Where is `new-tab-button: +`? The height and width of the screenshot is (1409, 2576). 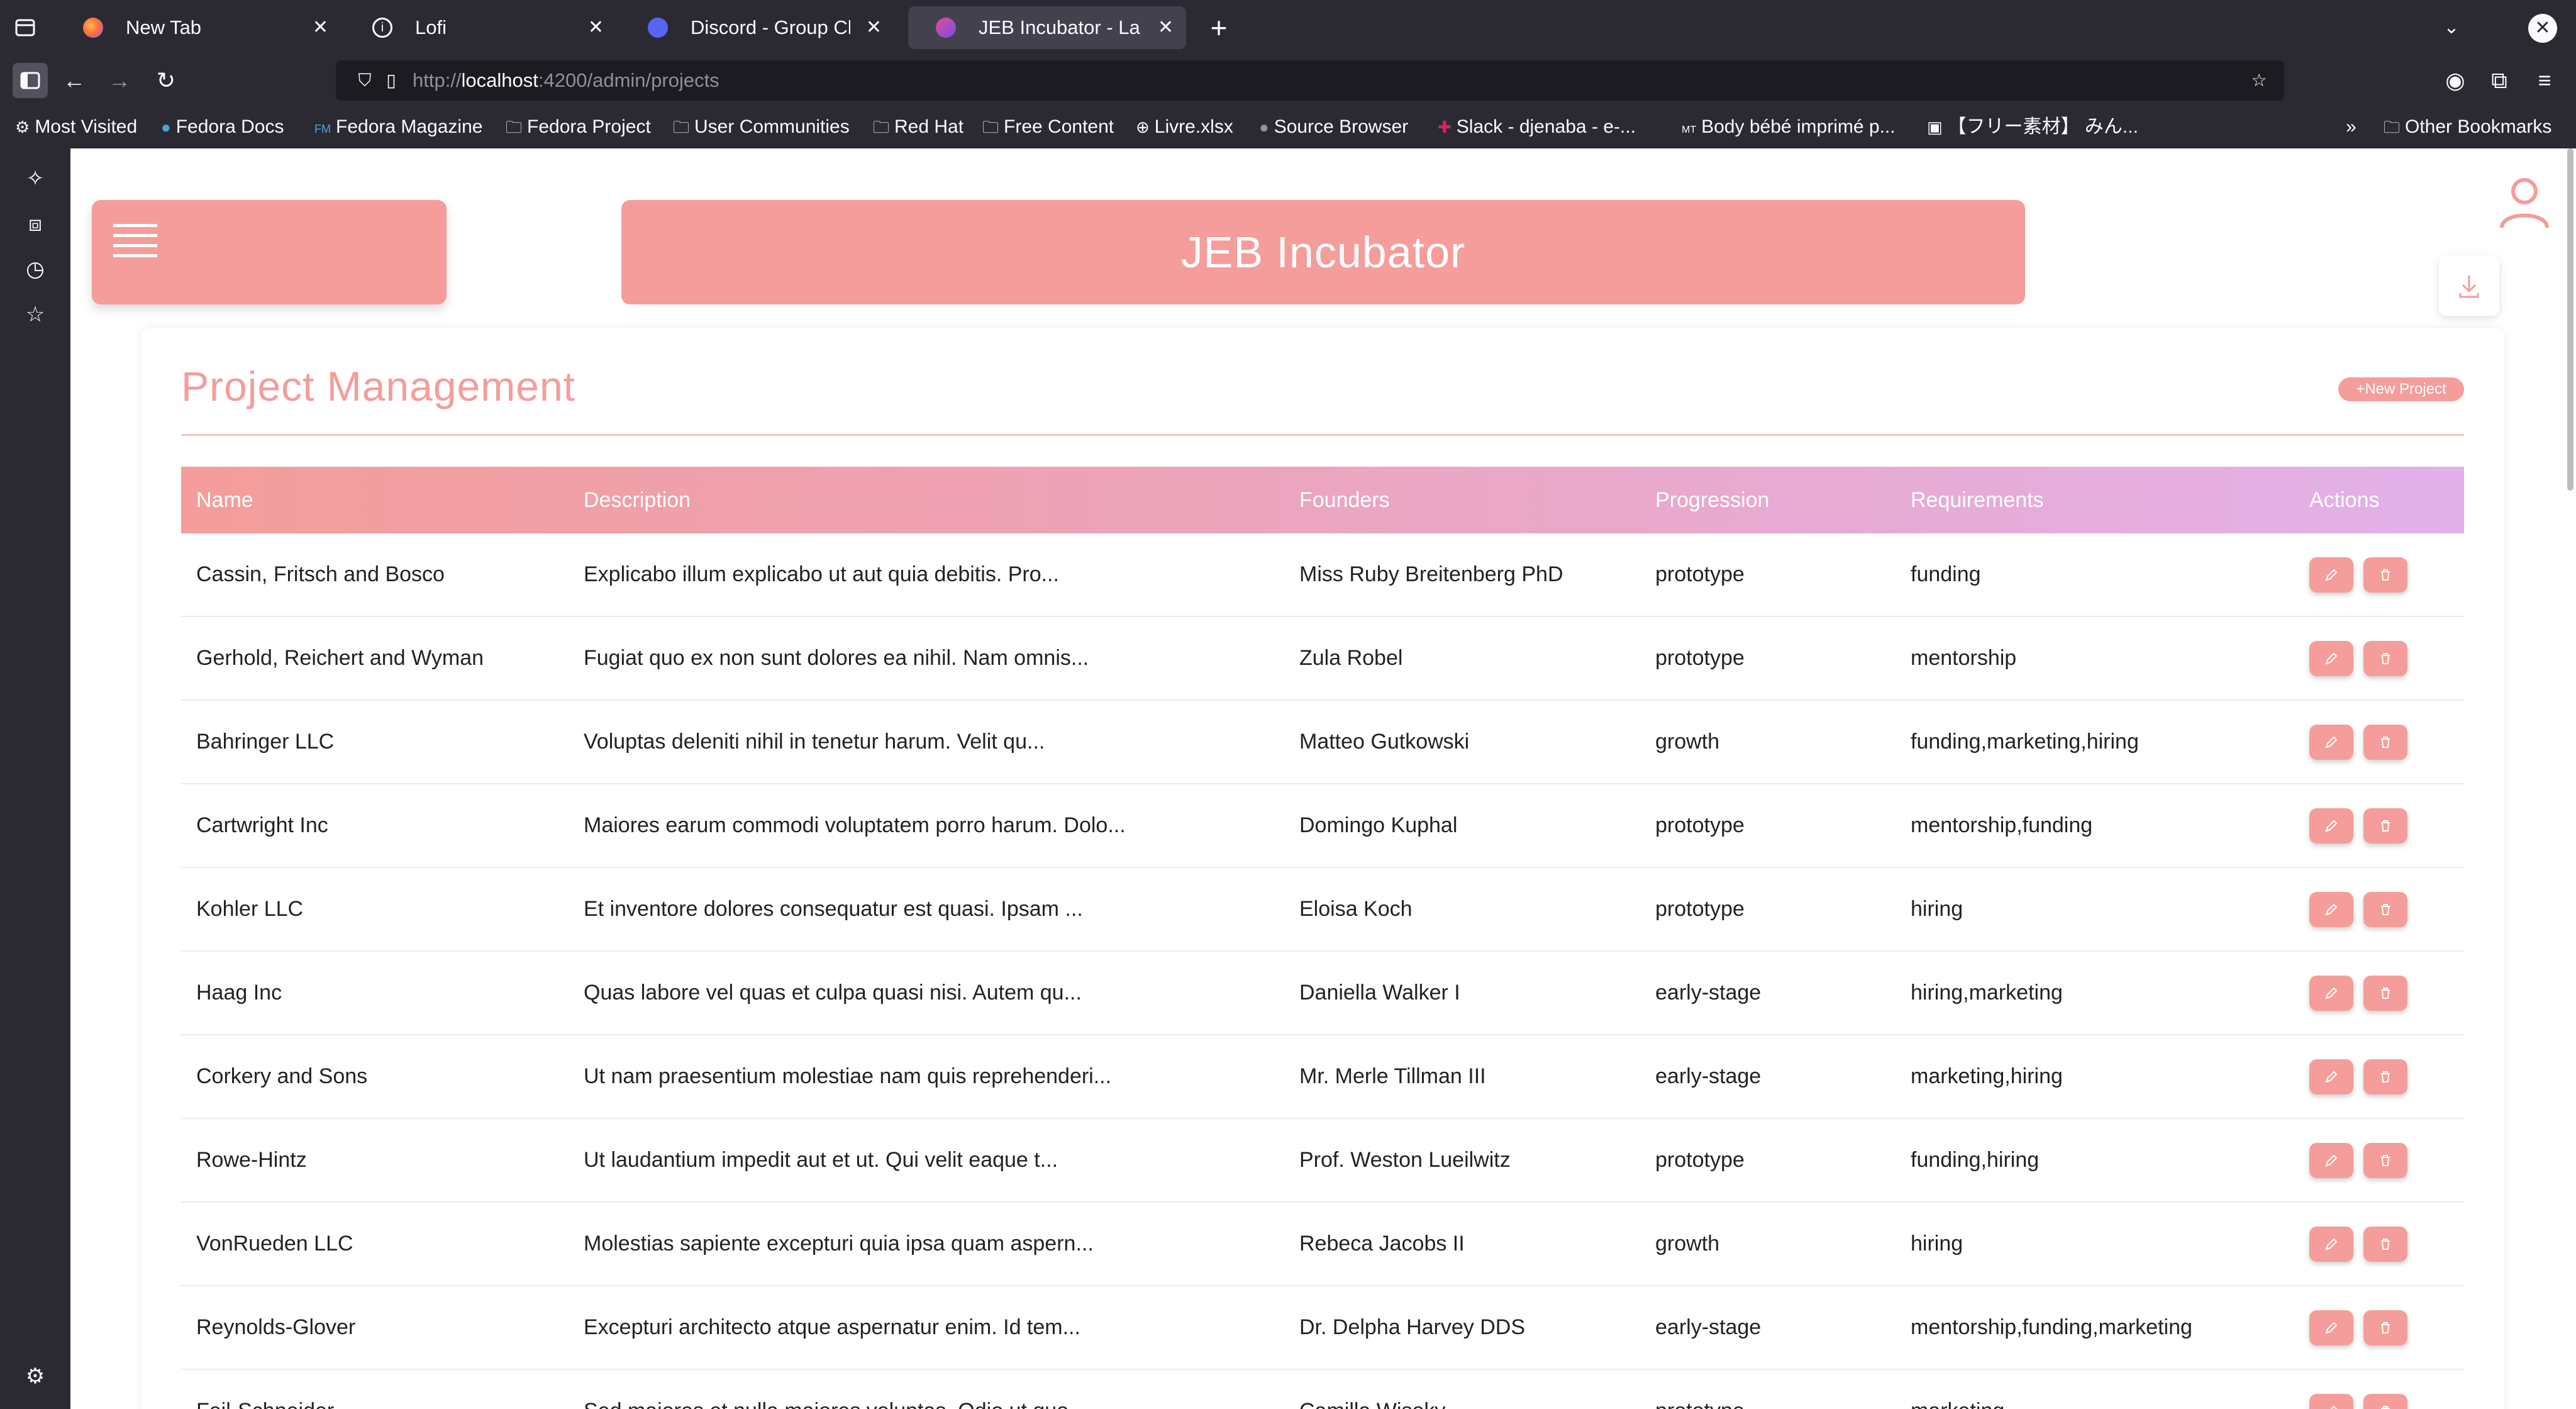 new-tab-button: + is located at coordinates (1219, 28).